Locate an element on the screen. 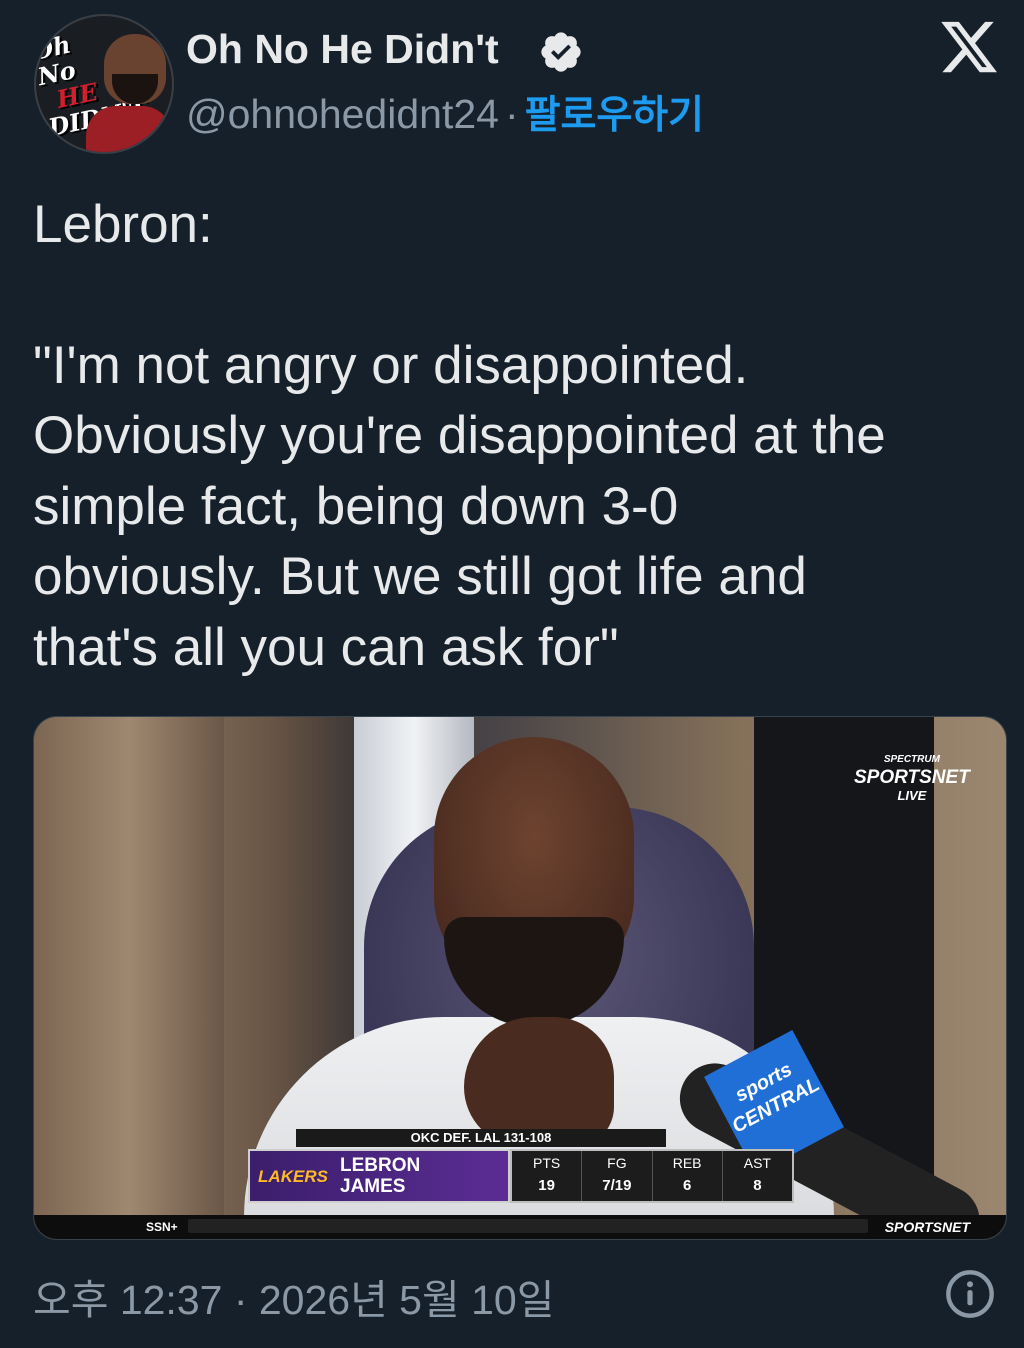  quote-line-2: Obviously you're disappointed at the is located at coordinates (459, 435).